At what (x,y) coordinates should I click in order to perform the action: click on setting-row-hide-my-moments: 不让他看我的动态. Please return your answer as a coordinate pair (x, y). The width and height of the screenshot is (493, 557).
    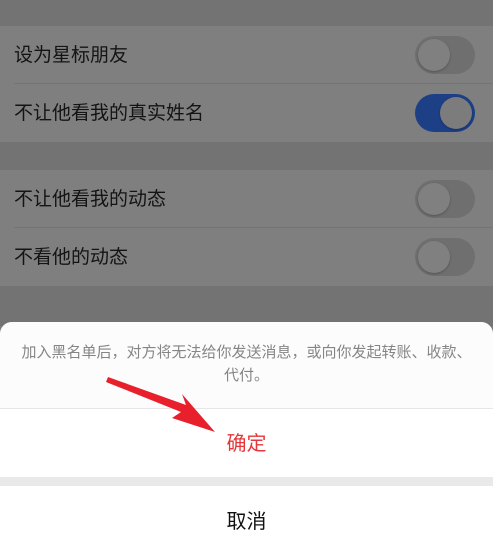
    Looking at the image, I should click on (246, 199).